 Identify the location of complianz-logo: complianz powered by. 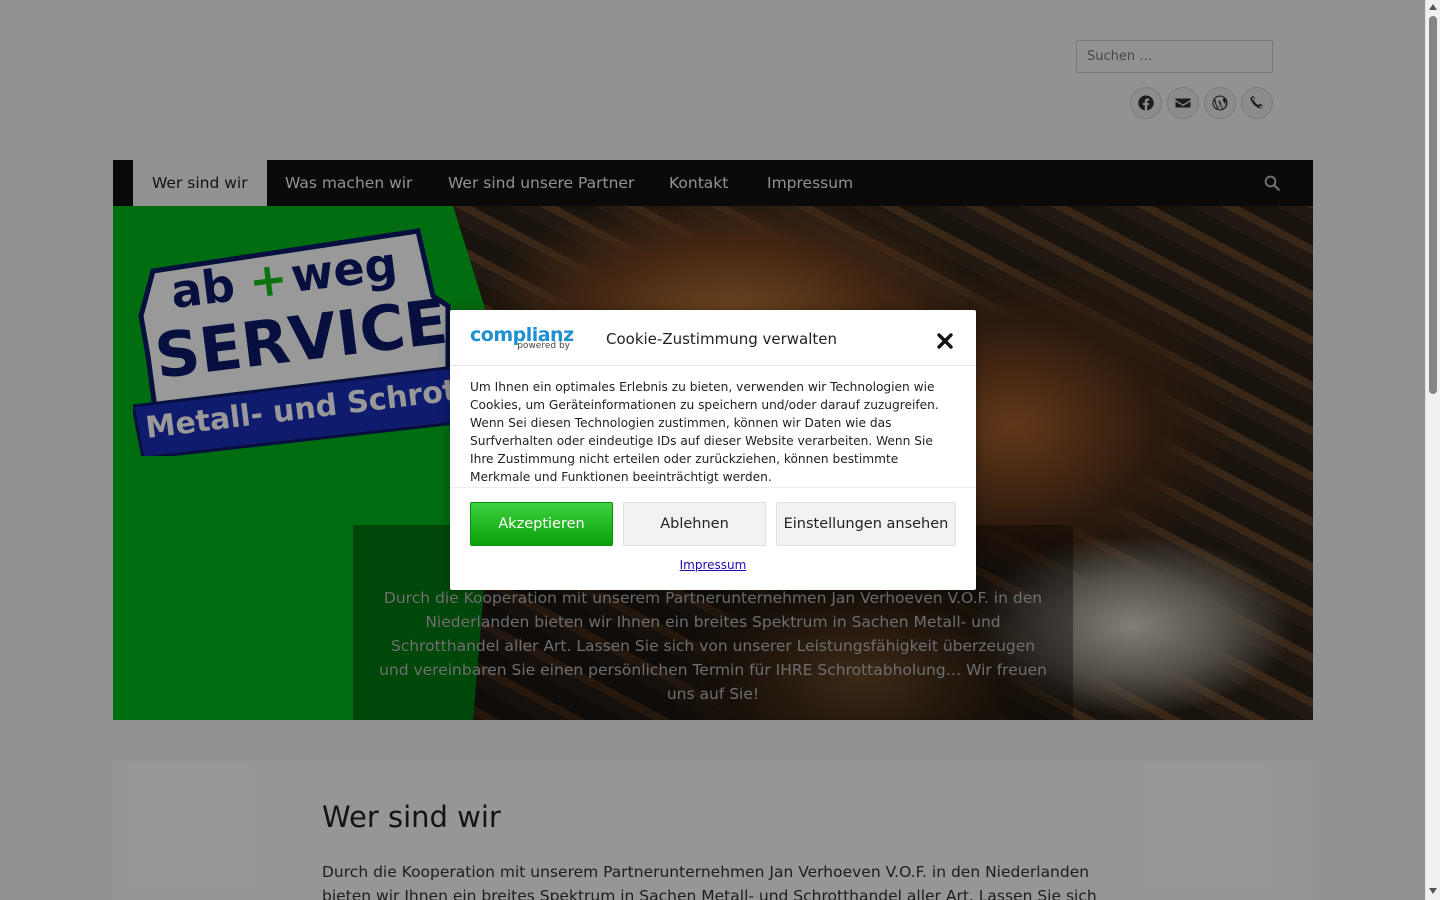
(522, 338).